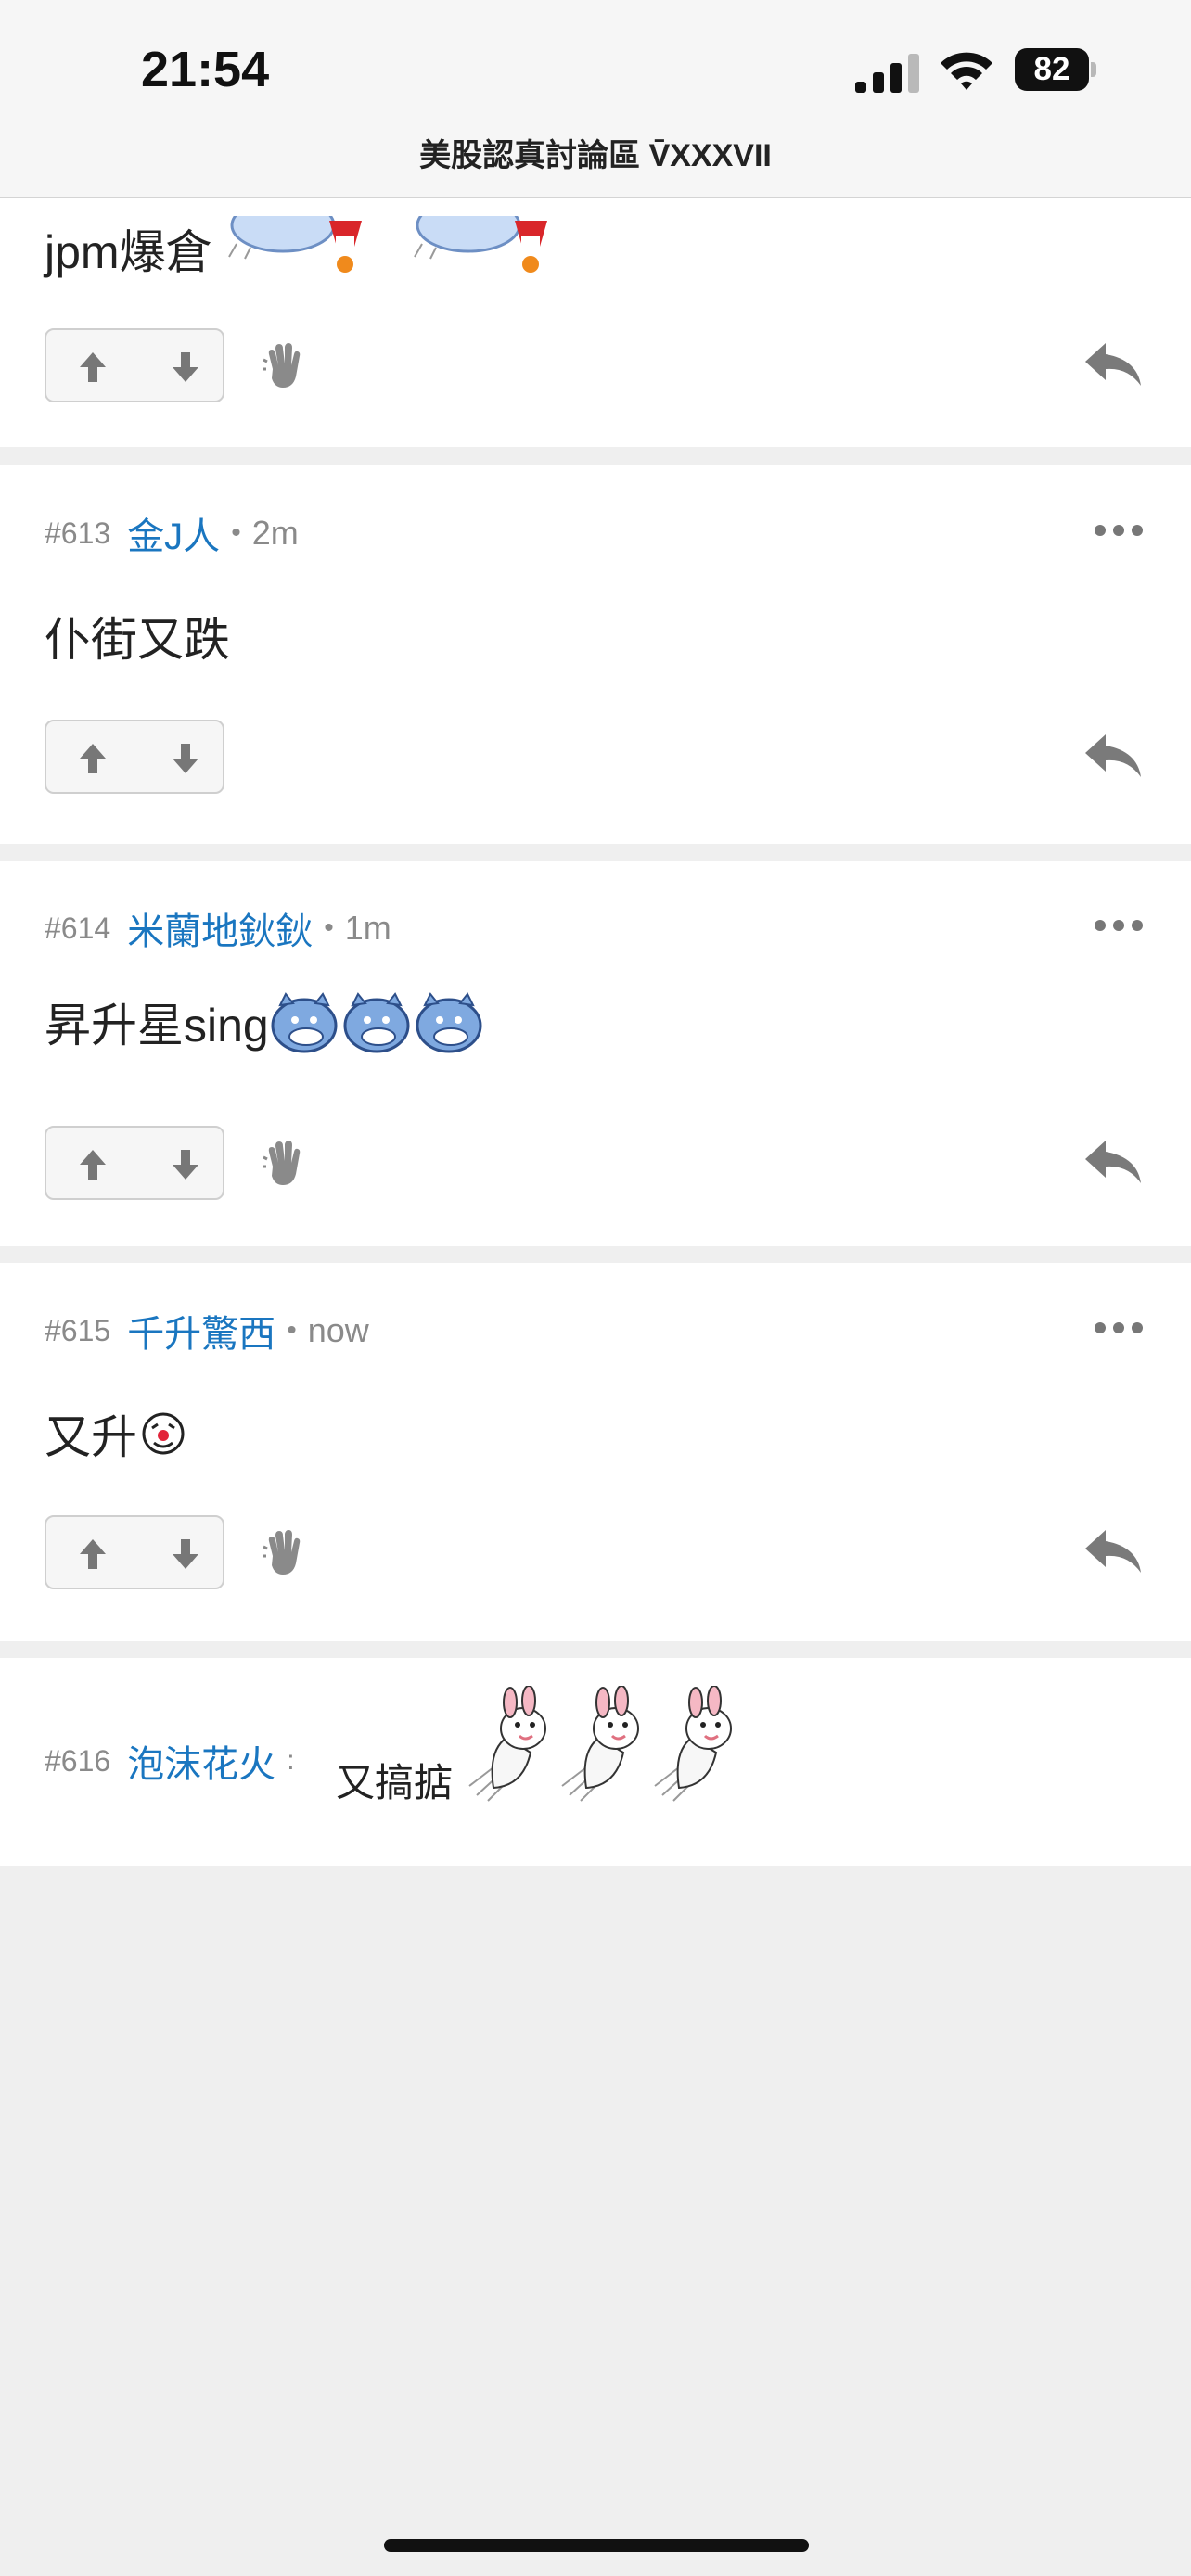 This screenshot has width=1191, height=2576. Describe the element at coordinates (376, 1023) in the screenshot. I see `blue-mascot-sticker-icon` at that location.